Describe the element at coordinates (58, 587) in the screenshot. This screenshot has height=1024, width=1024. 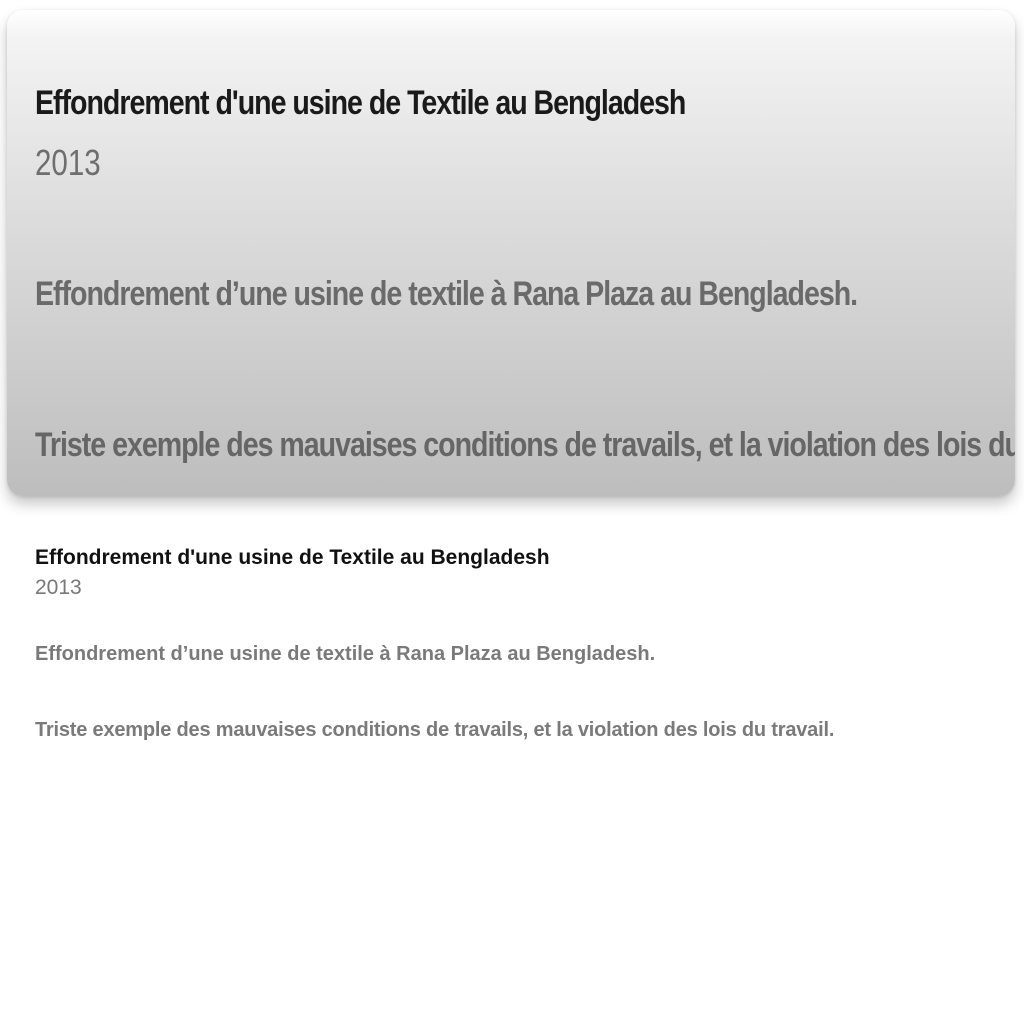
I see `details-year: 2013` at that location.